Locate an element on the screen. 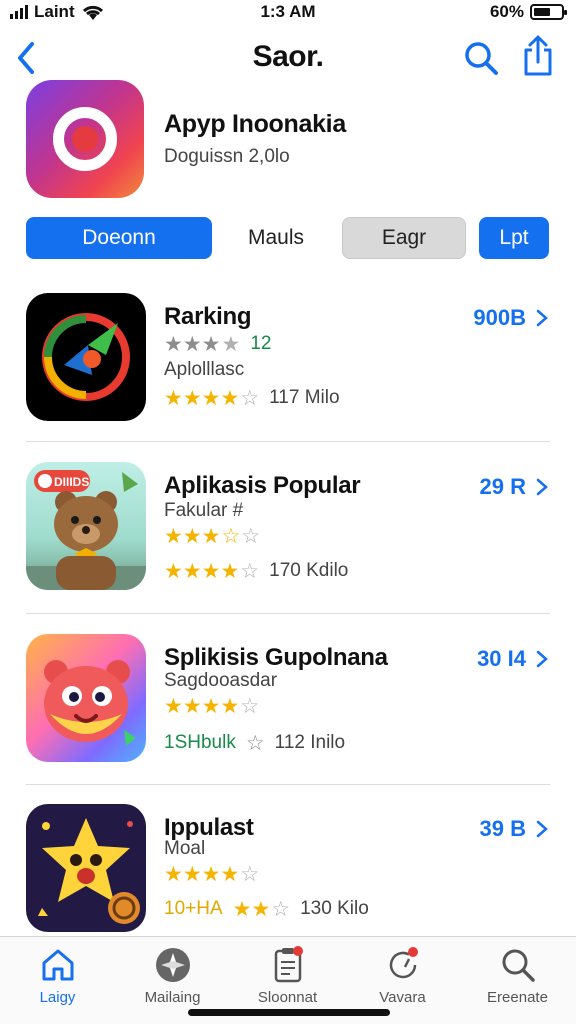 The image size is (576, 1024). featured-app-icon is located at coordinates (85, 139).